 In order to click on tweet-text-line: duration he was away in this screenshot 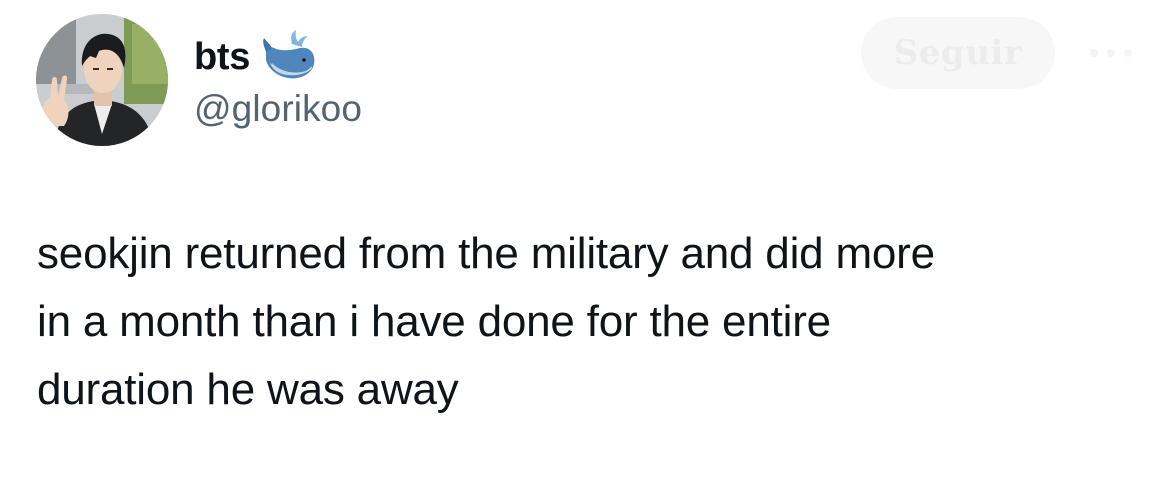, I will do `click(248, 389)`.